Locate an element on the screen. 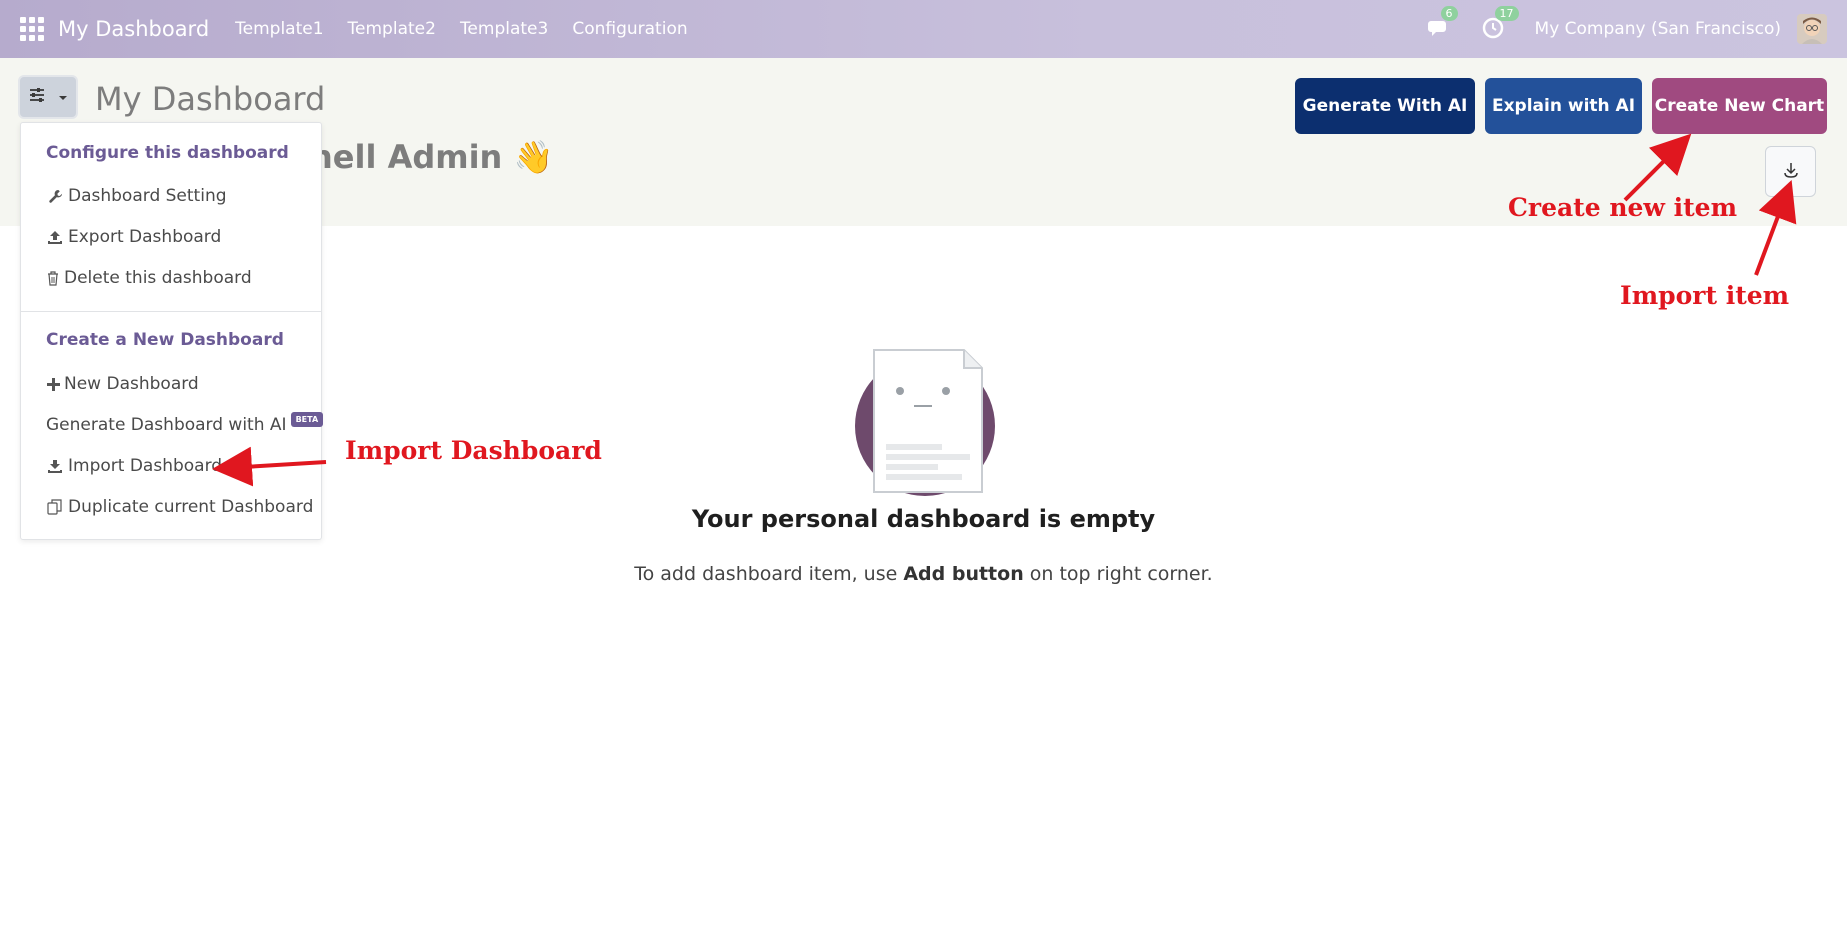 The width and height of the screenshot is (1847, 938). dashboard-options-button is located at coordinates (48, 97).